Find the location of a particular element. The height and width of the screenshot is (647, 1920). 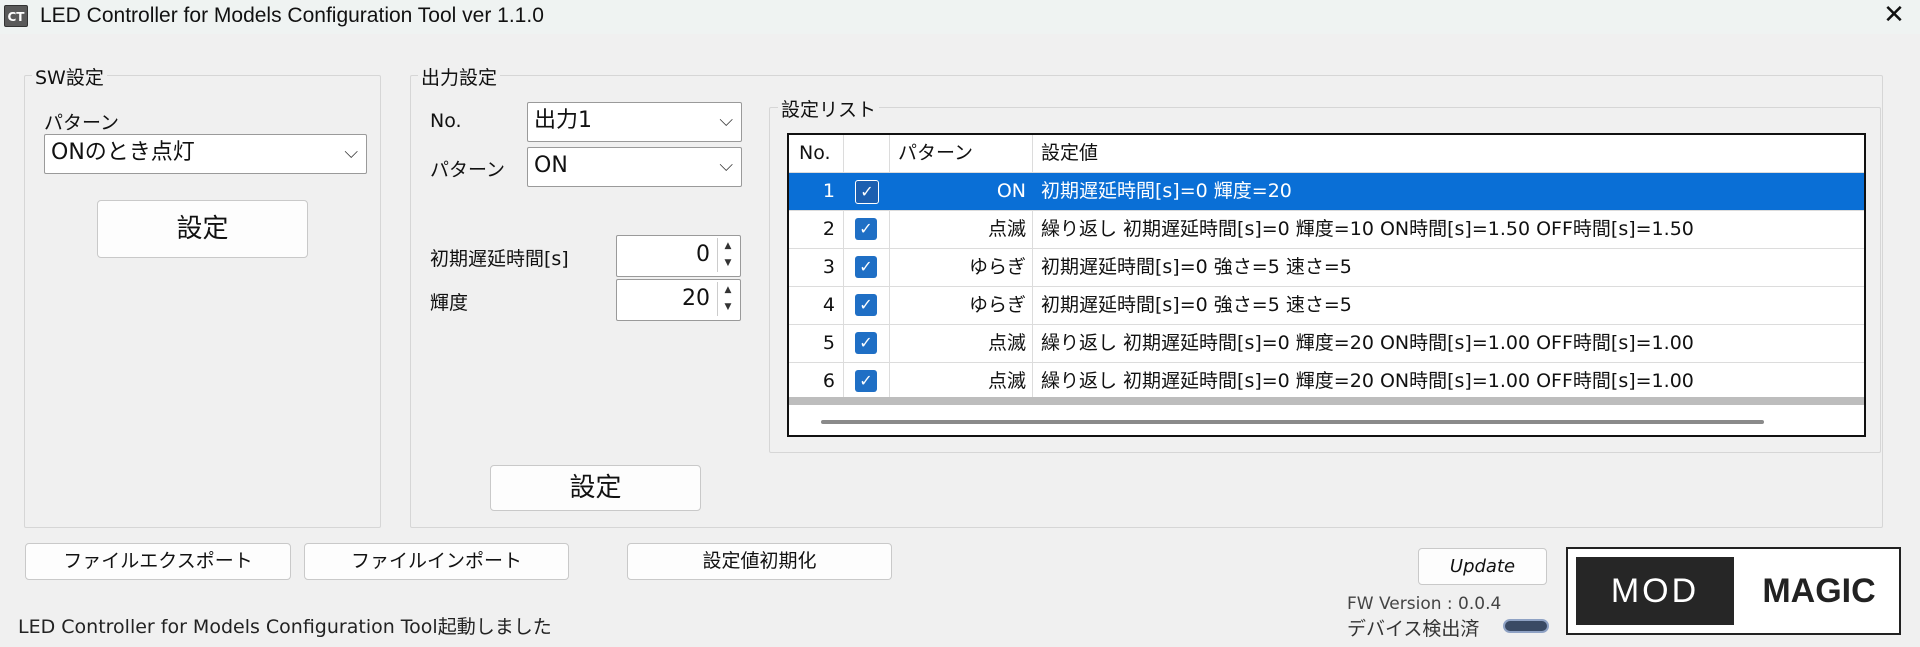

table-header: No. パターン 設定値 is located at coordinates (1326, 154).